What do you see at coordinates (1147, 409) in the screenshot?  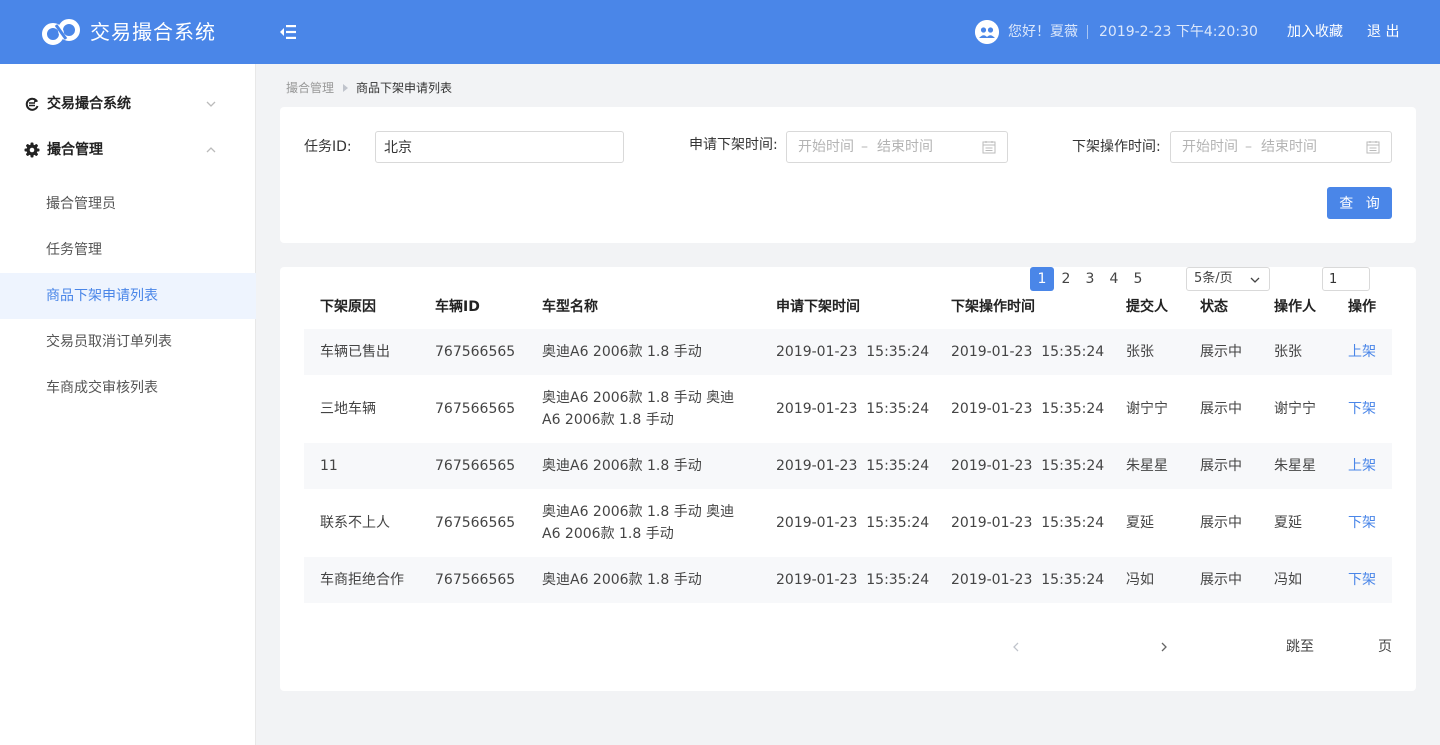 I see `cell-submitter: 谢宁宁` at bounding box center [1147, 409].